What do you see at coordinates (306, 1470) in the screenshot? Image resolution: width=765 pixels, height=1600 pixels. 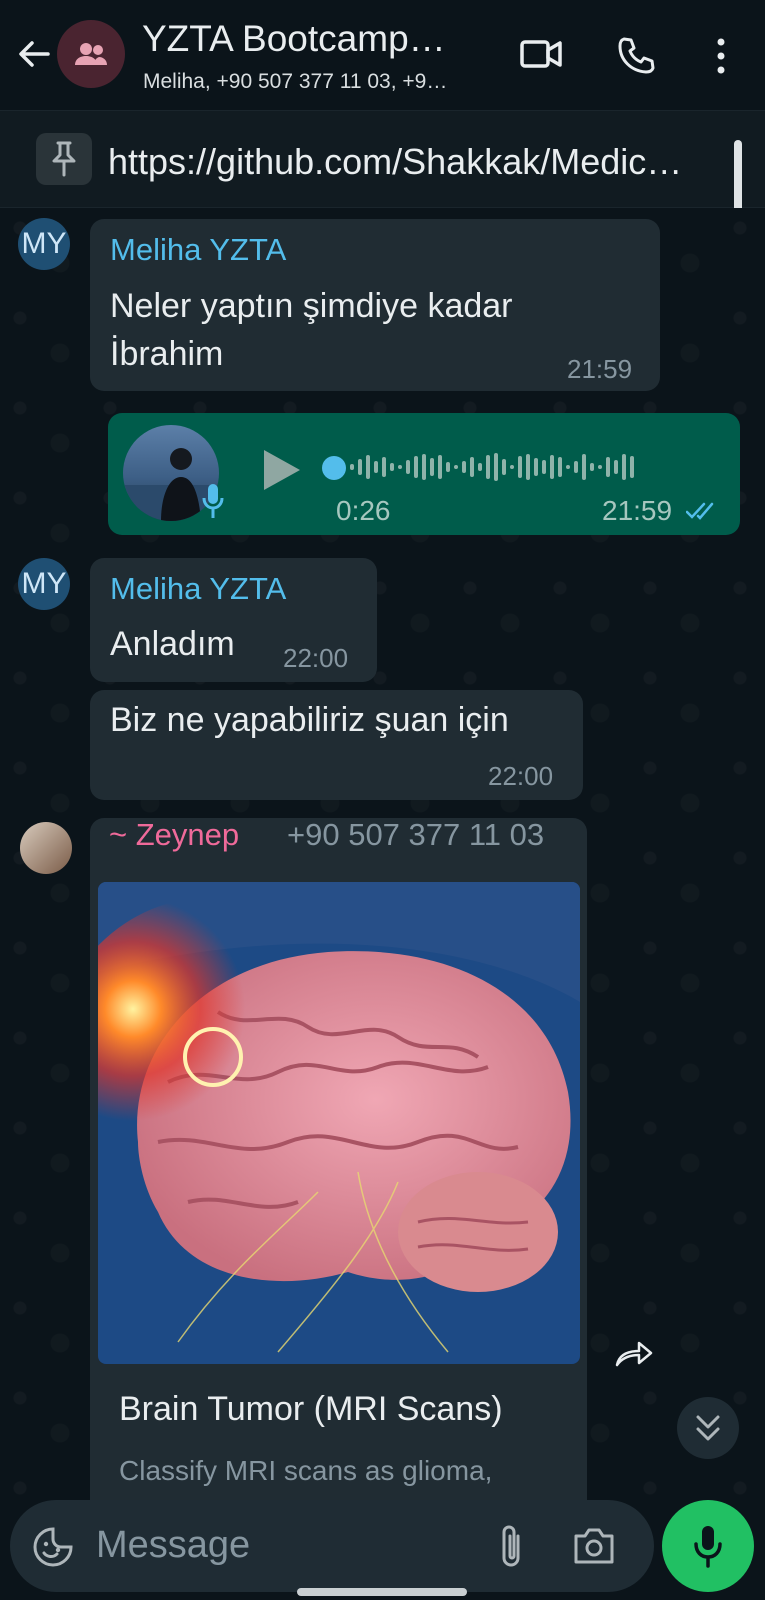 I see `link-preview-description: Classify MRI scans as glioma,` at bounding box center [306, 1470].